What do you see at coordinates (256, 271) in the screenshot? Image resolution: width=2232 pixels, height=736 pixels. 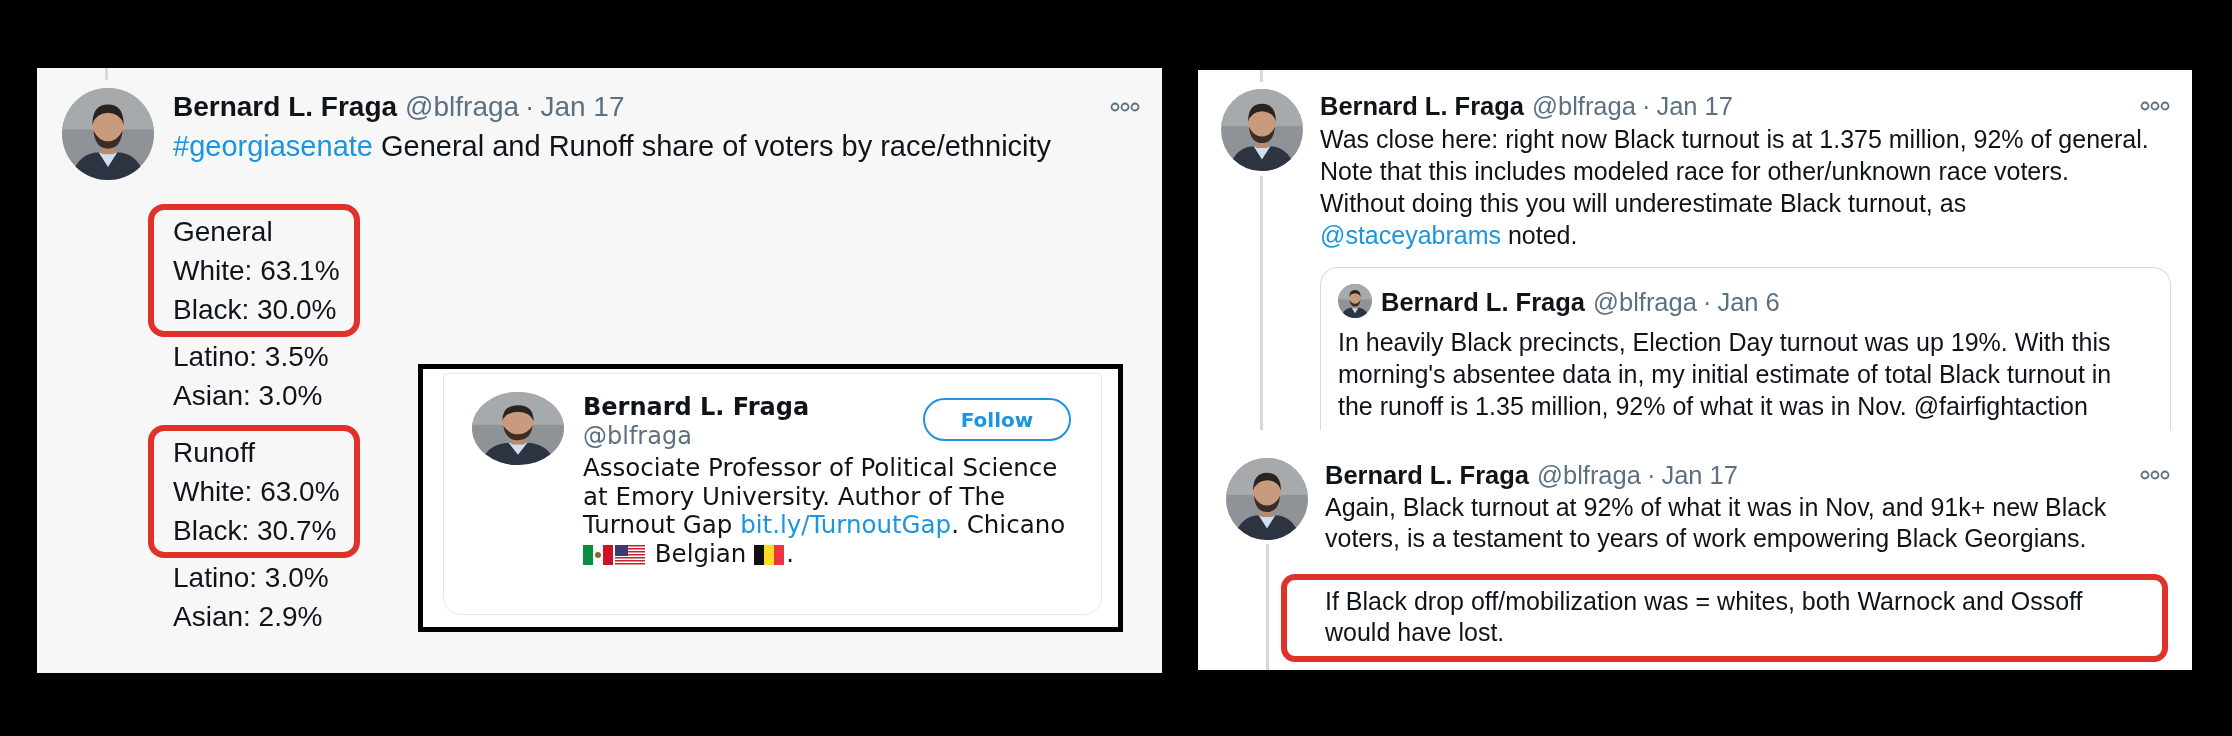 I see `stat-line: White: 63.1%` at bounding box center [256, 271].